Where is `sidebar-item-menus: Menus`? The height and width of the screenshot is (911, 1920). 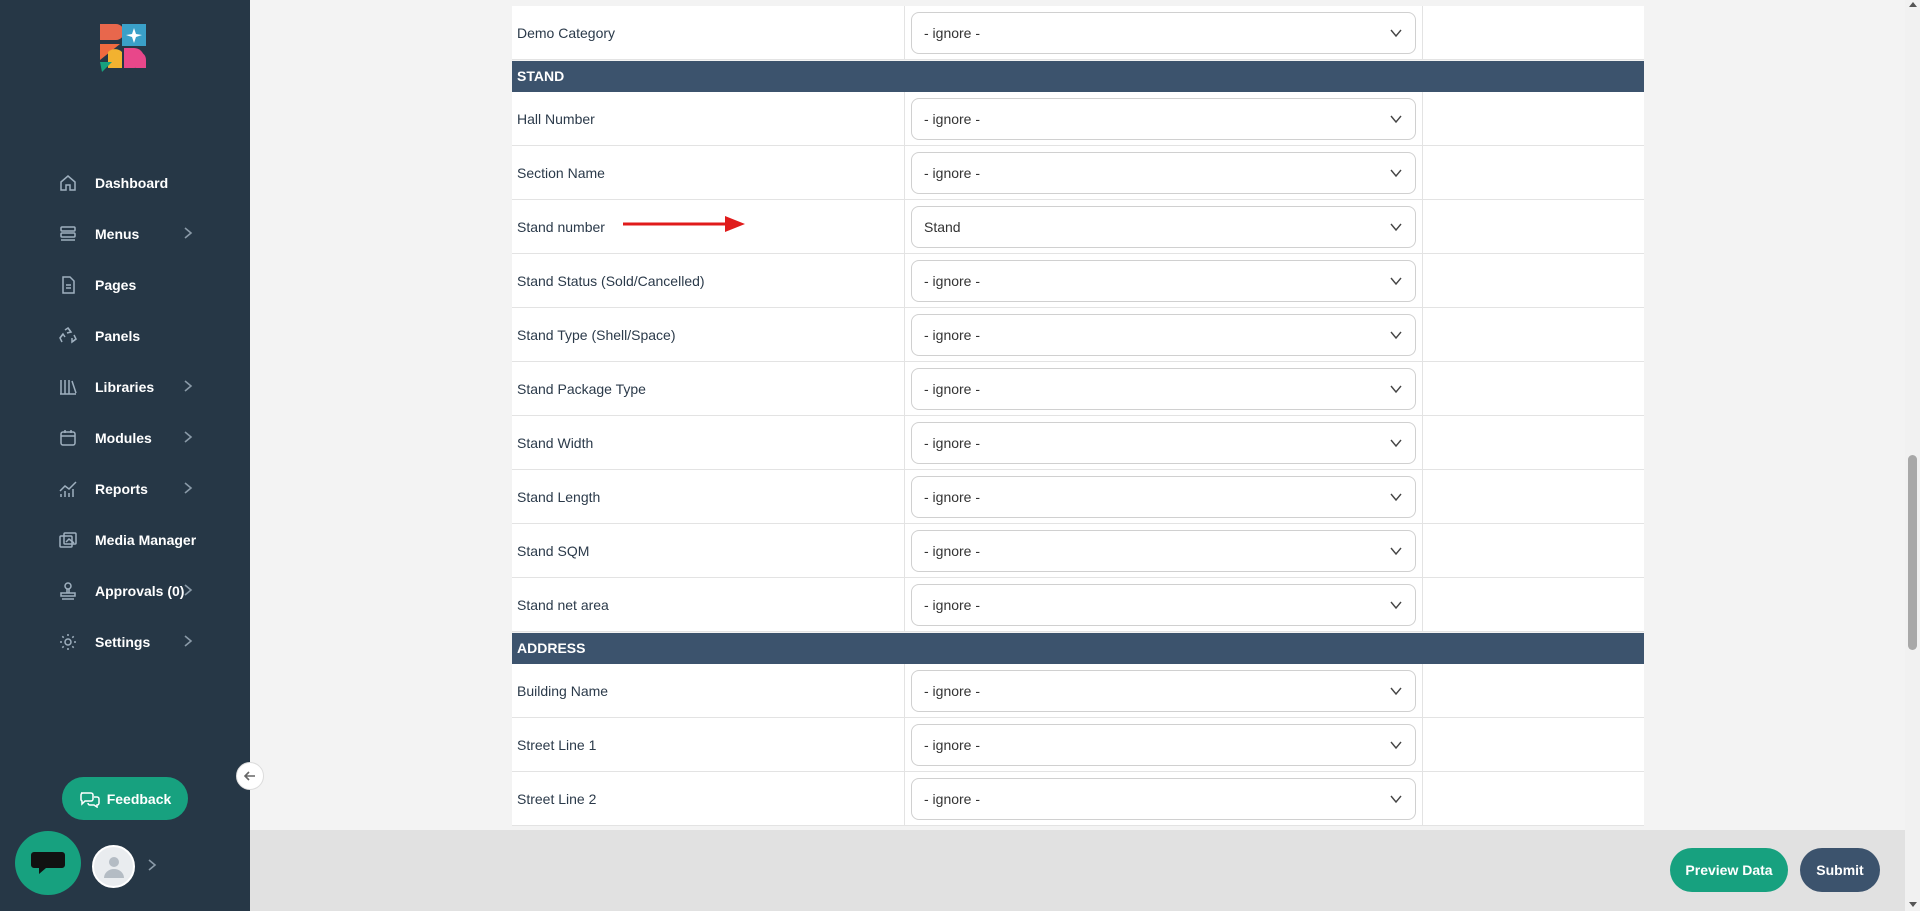 sidebar-item-menus: Menus is located at coordinates (125, 233).